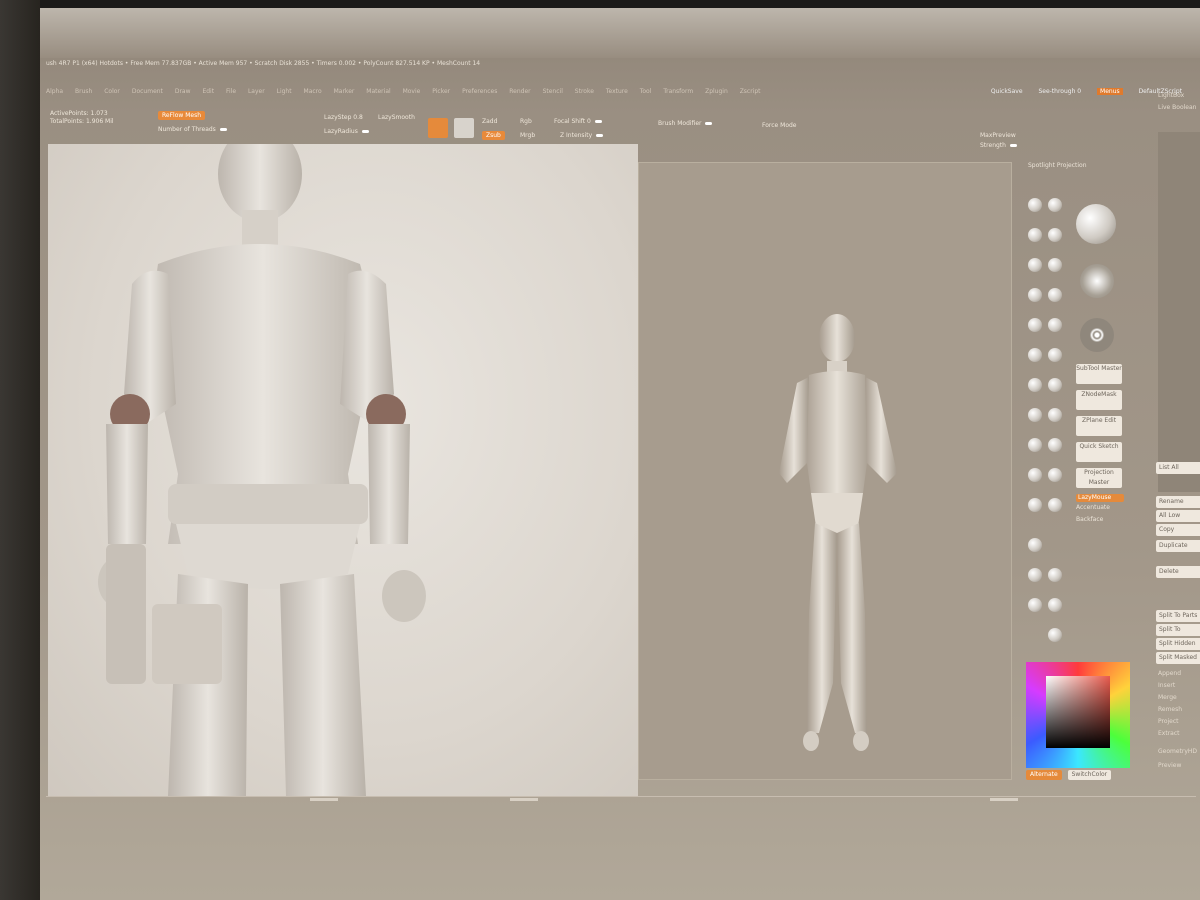  I want to click on material-preview-icon, so click(464, 128).